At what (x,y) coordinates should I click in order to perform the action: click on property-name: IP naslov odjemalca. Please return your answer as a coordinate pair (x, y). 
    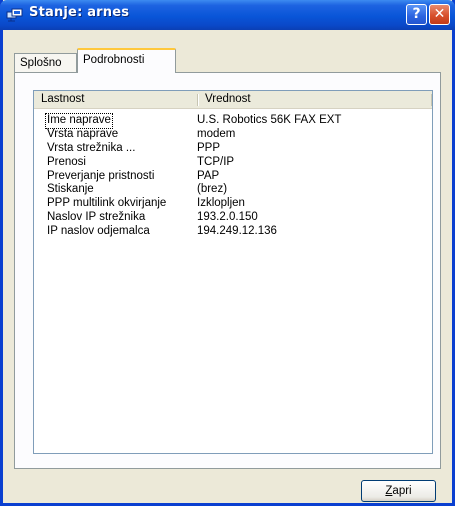
    Looking at the image, I should click on (98, 231).